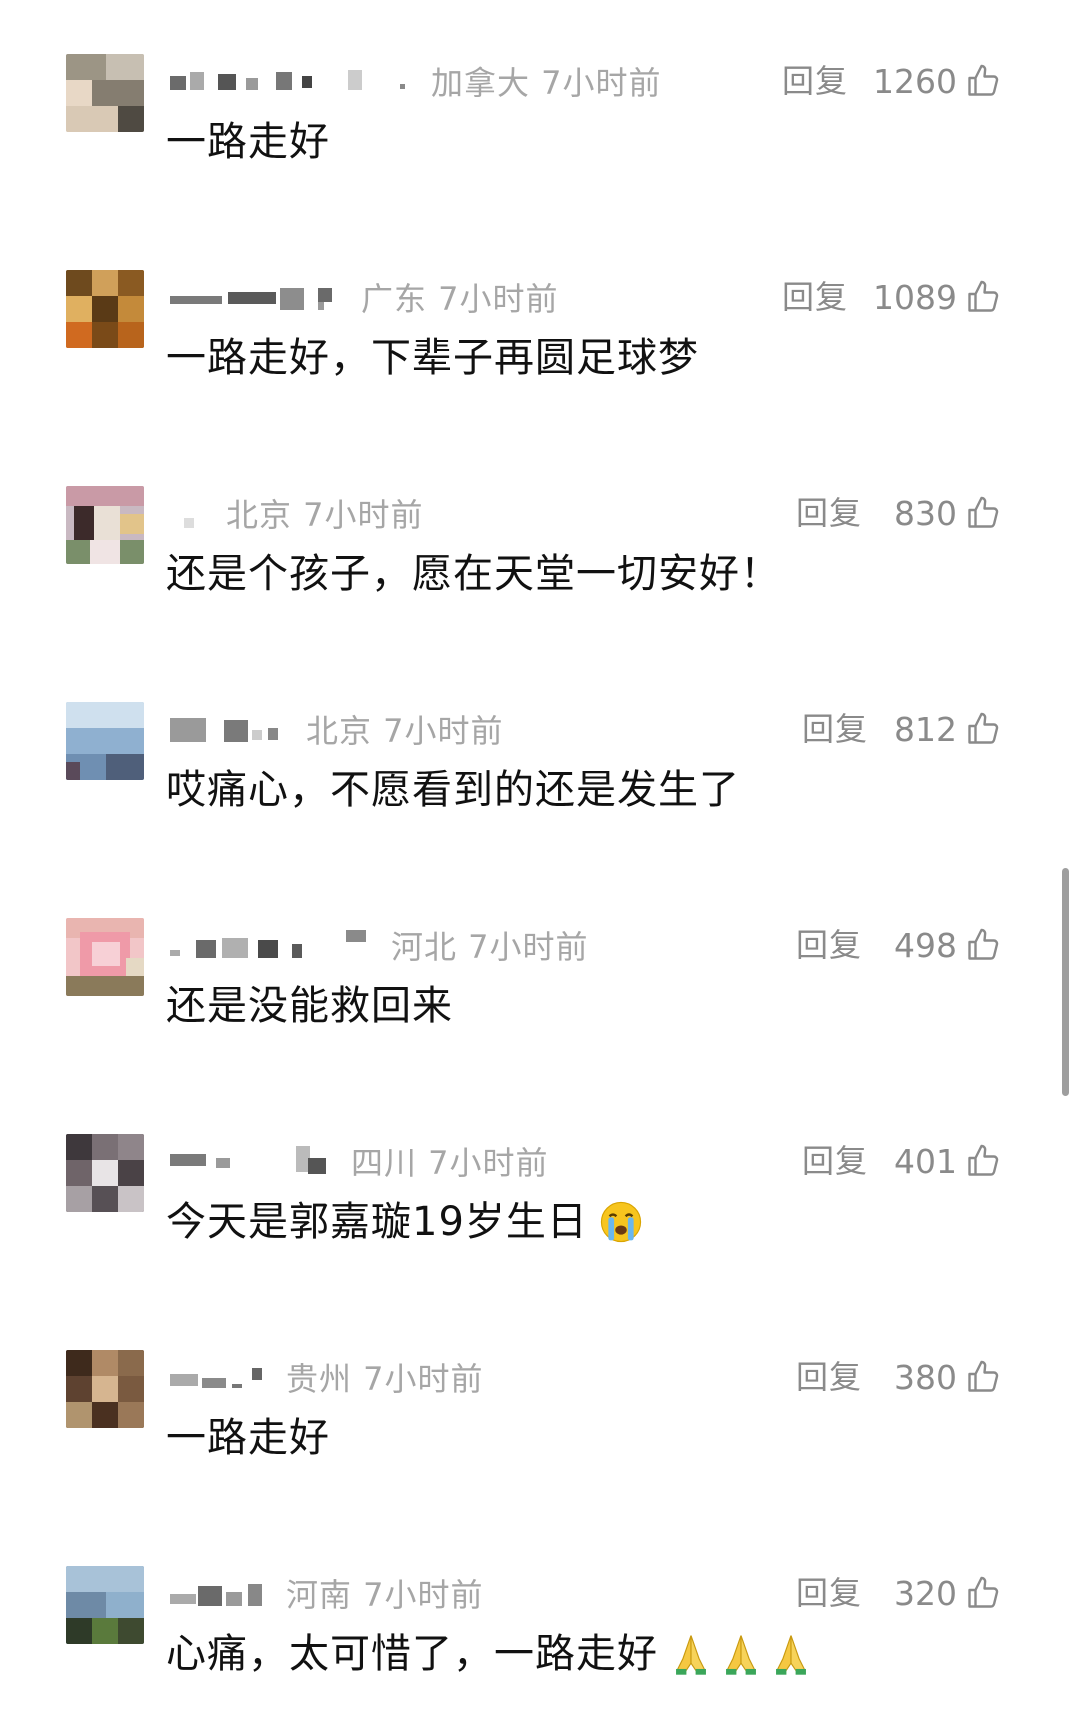 Image resolution: width=1079 pixels, height=1726 pixels. I want to click on comment-meta: 四川 7小时前, so click(358, 1161).